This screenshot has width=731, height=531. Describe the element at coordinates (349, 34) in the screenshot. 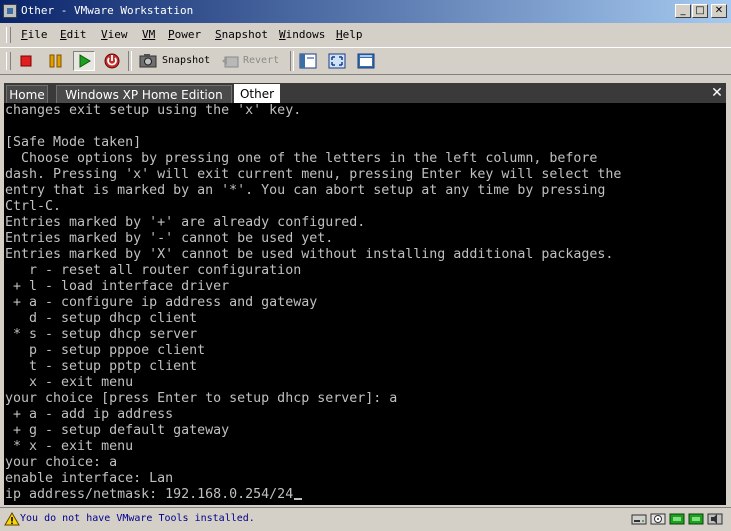

I see `menu-help: Help` at that location.